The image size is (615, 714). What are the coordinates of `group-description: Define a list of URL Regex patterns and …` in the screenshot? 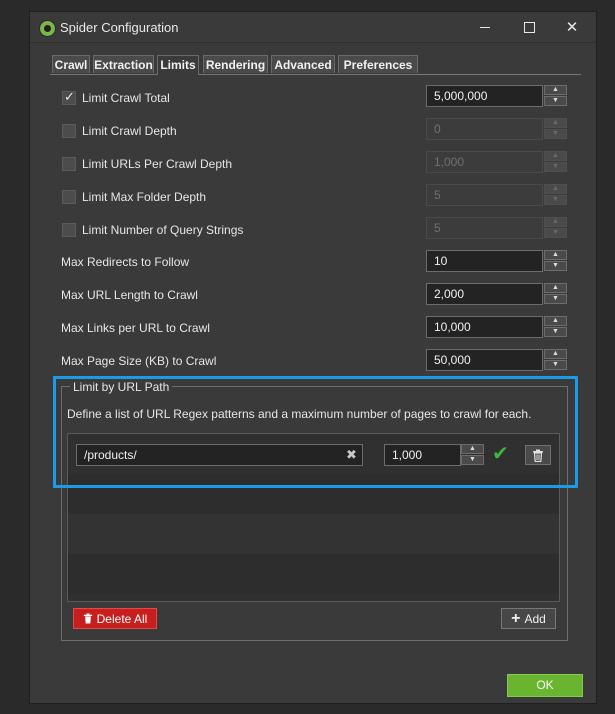 It's located at (299, 414).